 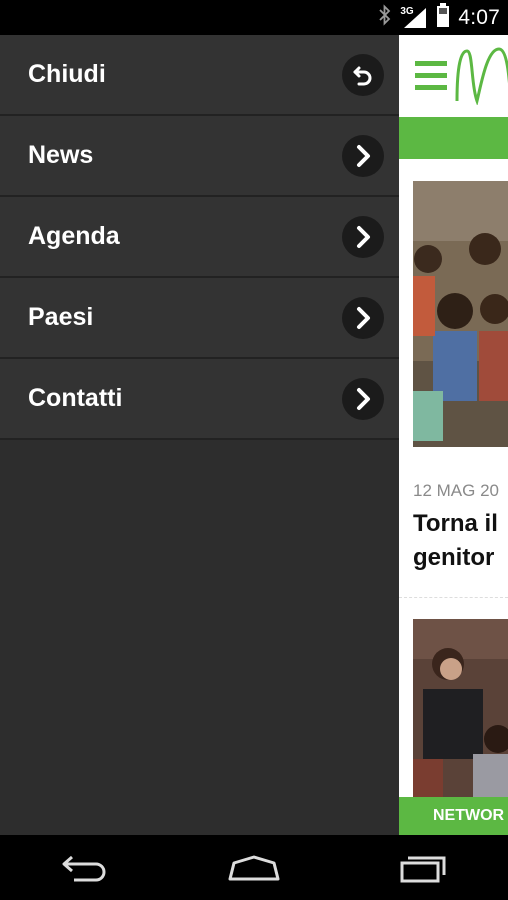 I want to click on menu-item-label: Contatti, so click(x=75, y=398).